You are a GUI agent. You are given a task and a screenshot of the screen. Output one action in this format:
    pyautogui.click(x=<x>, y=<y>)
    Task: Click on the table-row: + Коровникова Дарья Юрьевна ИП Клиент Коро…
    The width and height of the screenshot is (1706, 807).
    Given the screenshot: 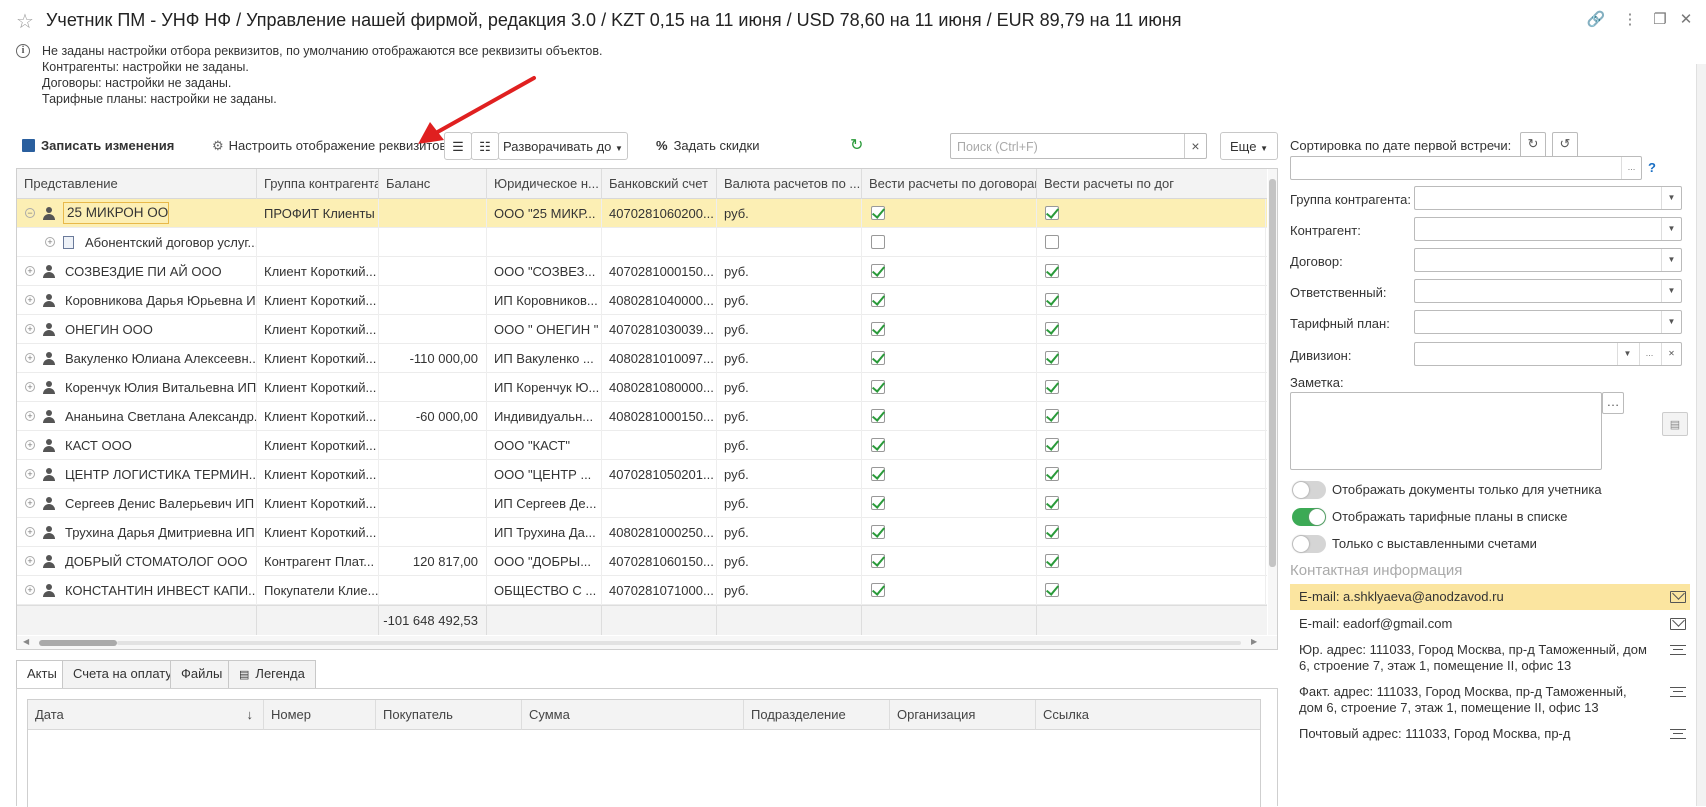 What is the action you would take?
    pyautogui.click(x=642, y=300)
    